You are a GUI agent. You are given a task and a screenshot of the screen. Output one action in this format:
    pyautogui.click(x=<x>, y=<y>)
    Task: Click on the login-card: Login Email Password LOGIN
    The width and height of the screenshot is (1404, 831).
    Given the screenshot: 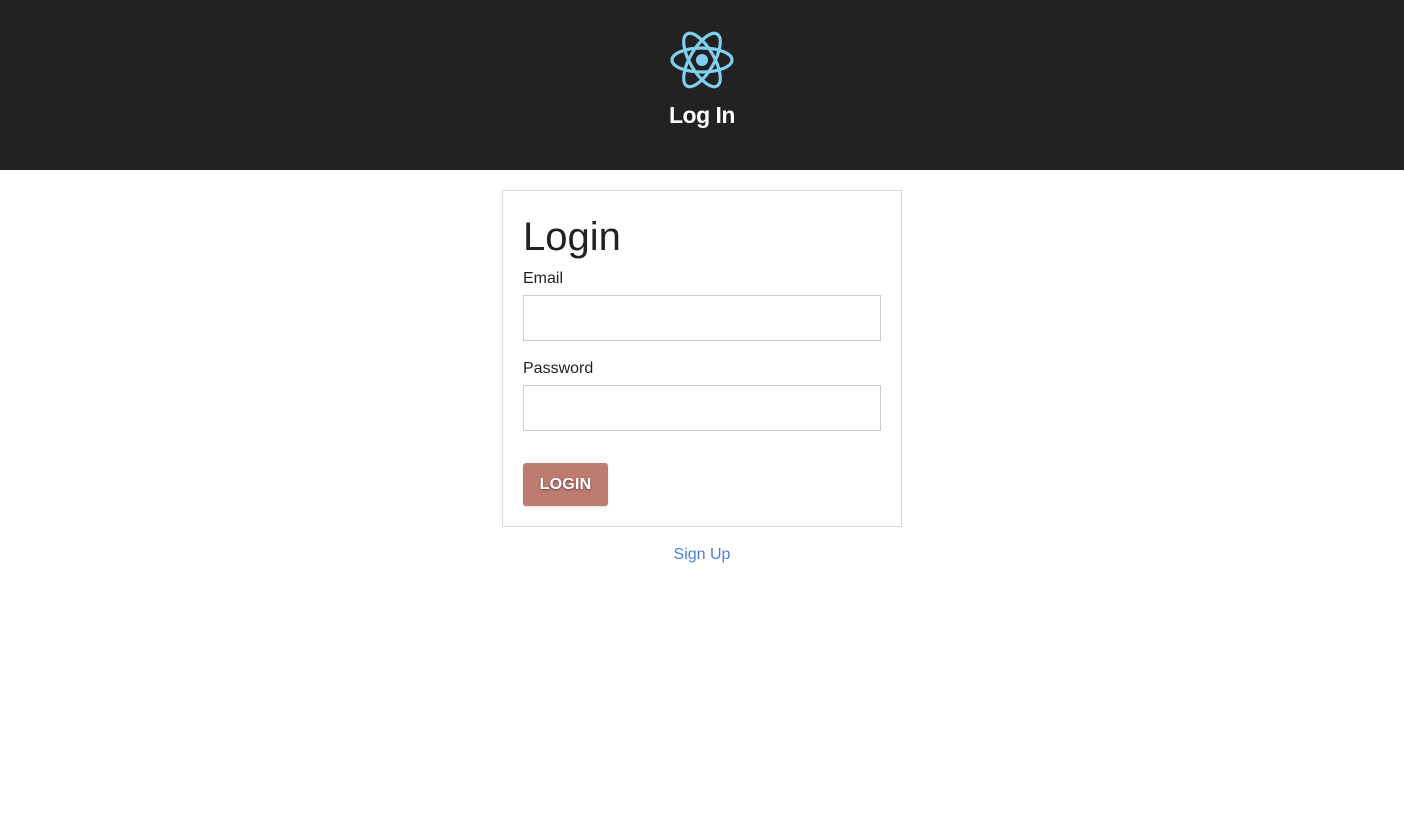 What is the action you would take?
    pyautogui.click(x=702, y=358)
    